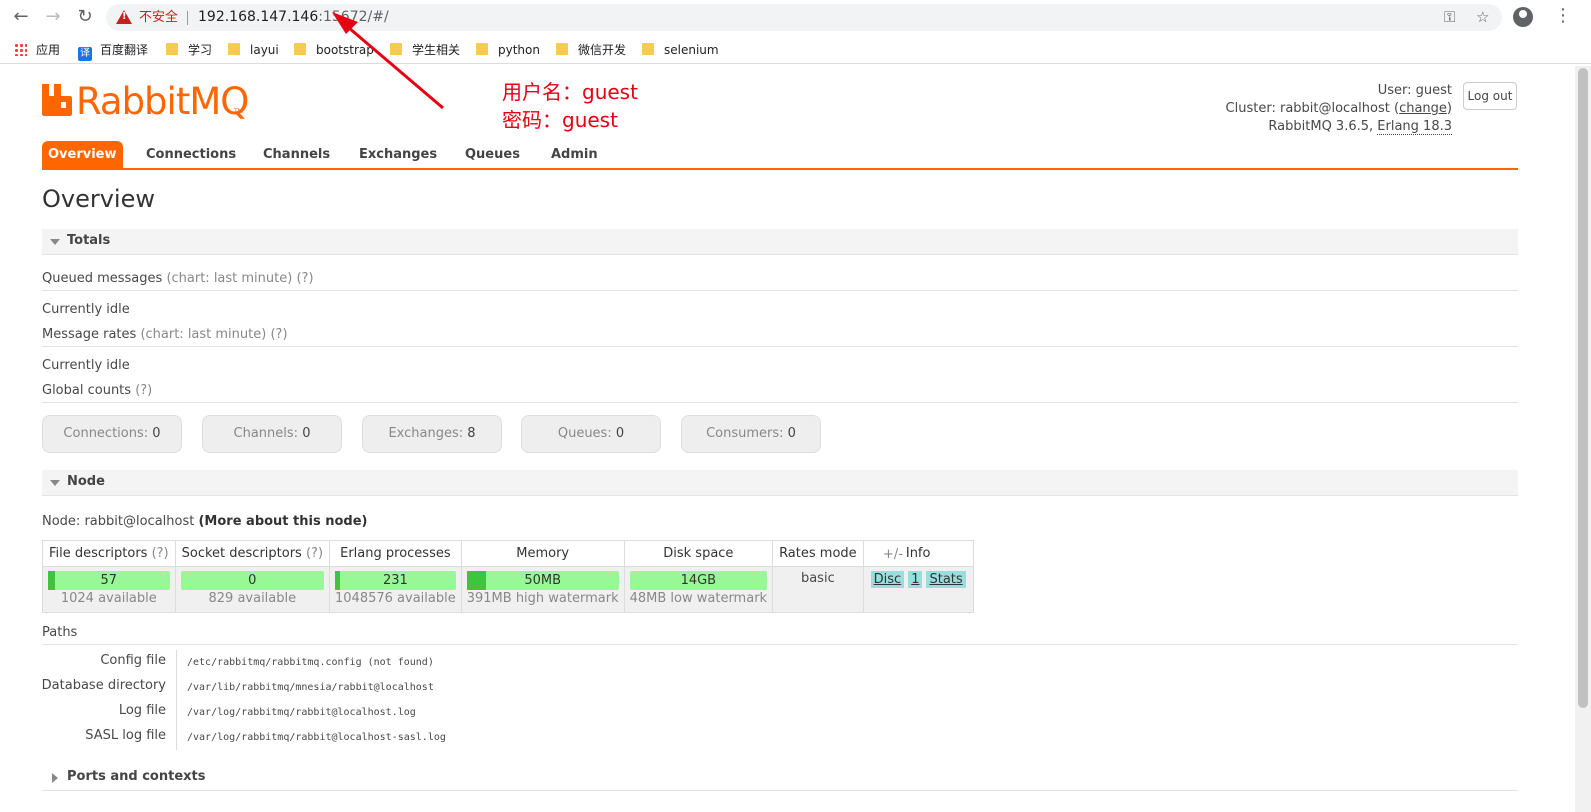  Describe the element at coordinates (1583, 388) in the screenshot. I see `scrollbar-thumb` at that location.